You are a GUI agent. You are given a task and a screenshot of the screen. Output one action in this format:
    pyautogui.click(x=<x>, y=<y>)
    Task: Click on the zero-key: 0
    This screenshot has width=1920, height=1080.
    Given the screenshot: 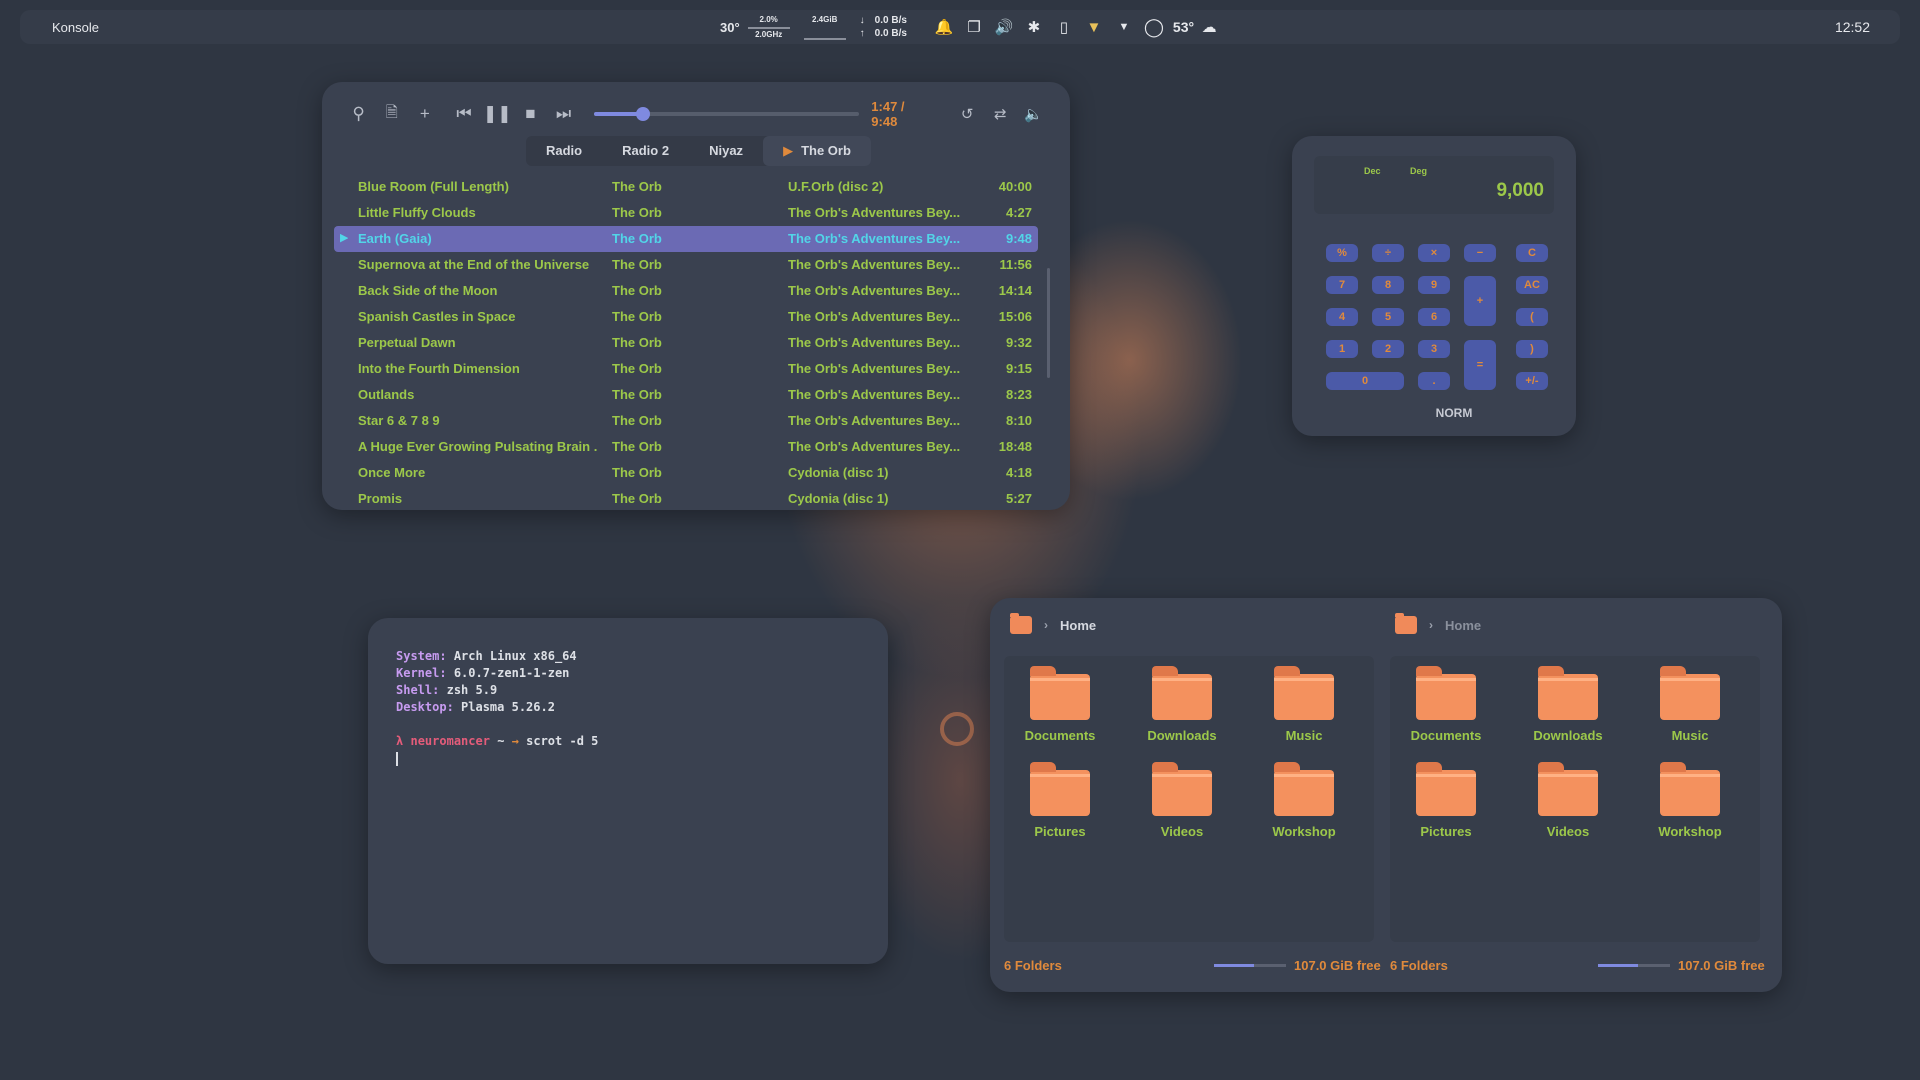 What is the action you would take?
    pyautogui.click(x=1365, y=381)
    